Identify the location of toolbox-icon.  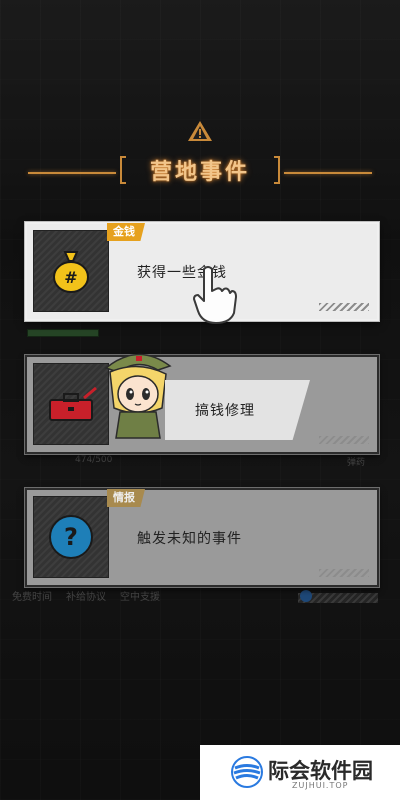
(73, 403).